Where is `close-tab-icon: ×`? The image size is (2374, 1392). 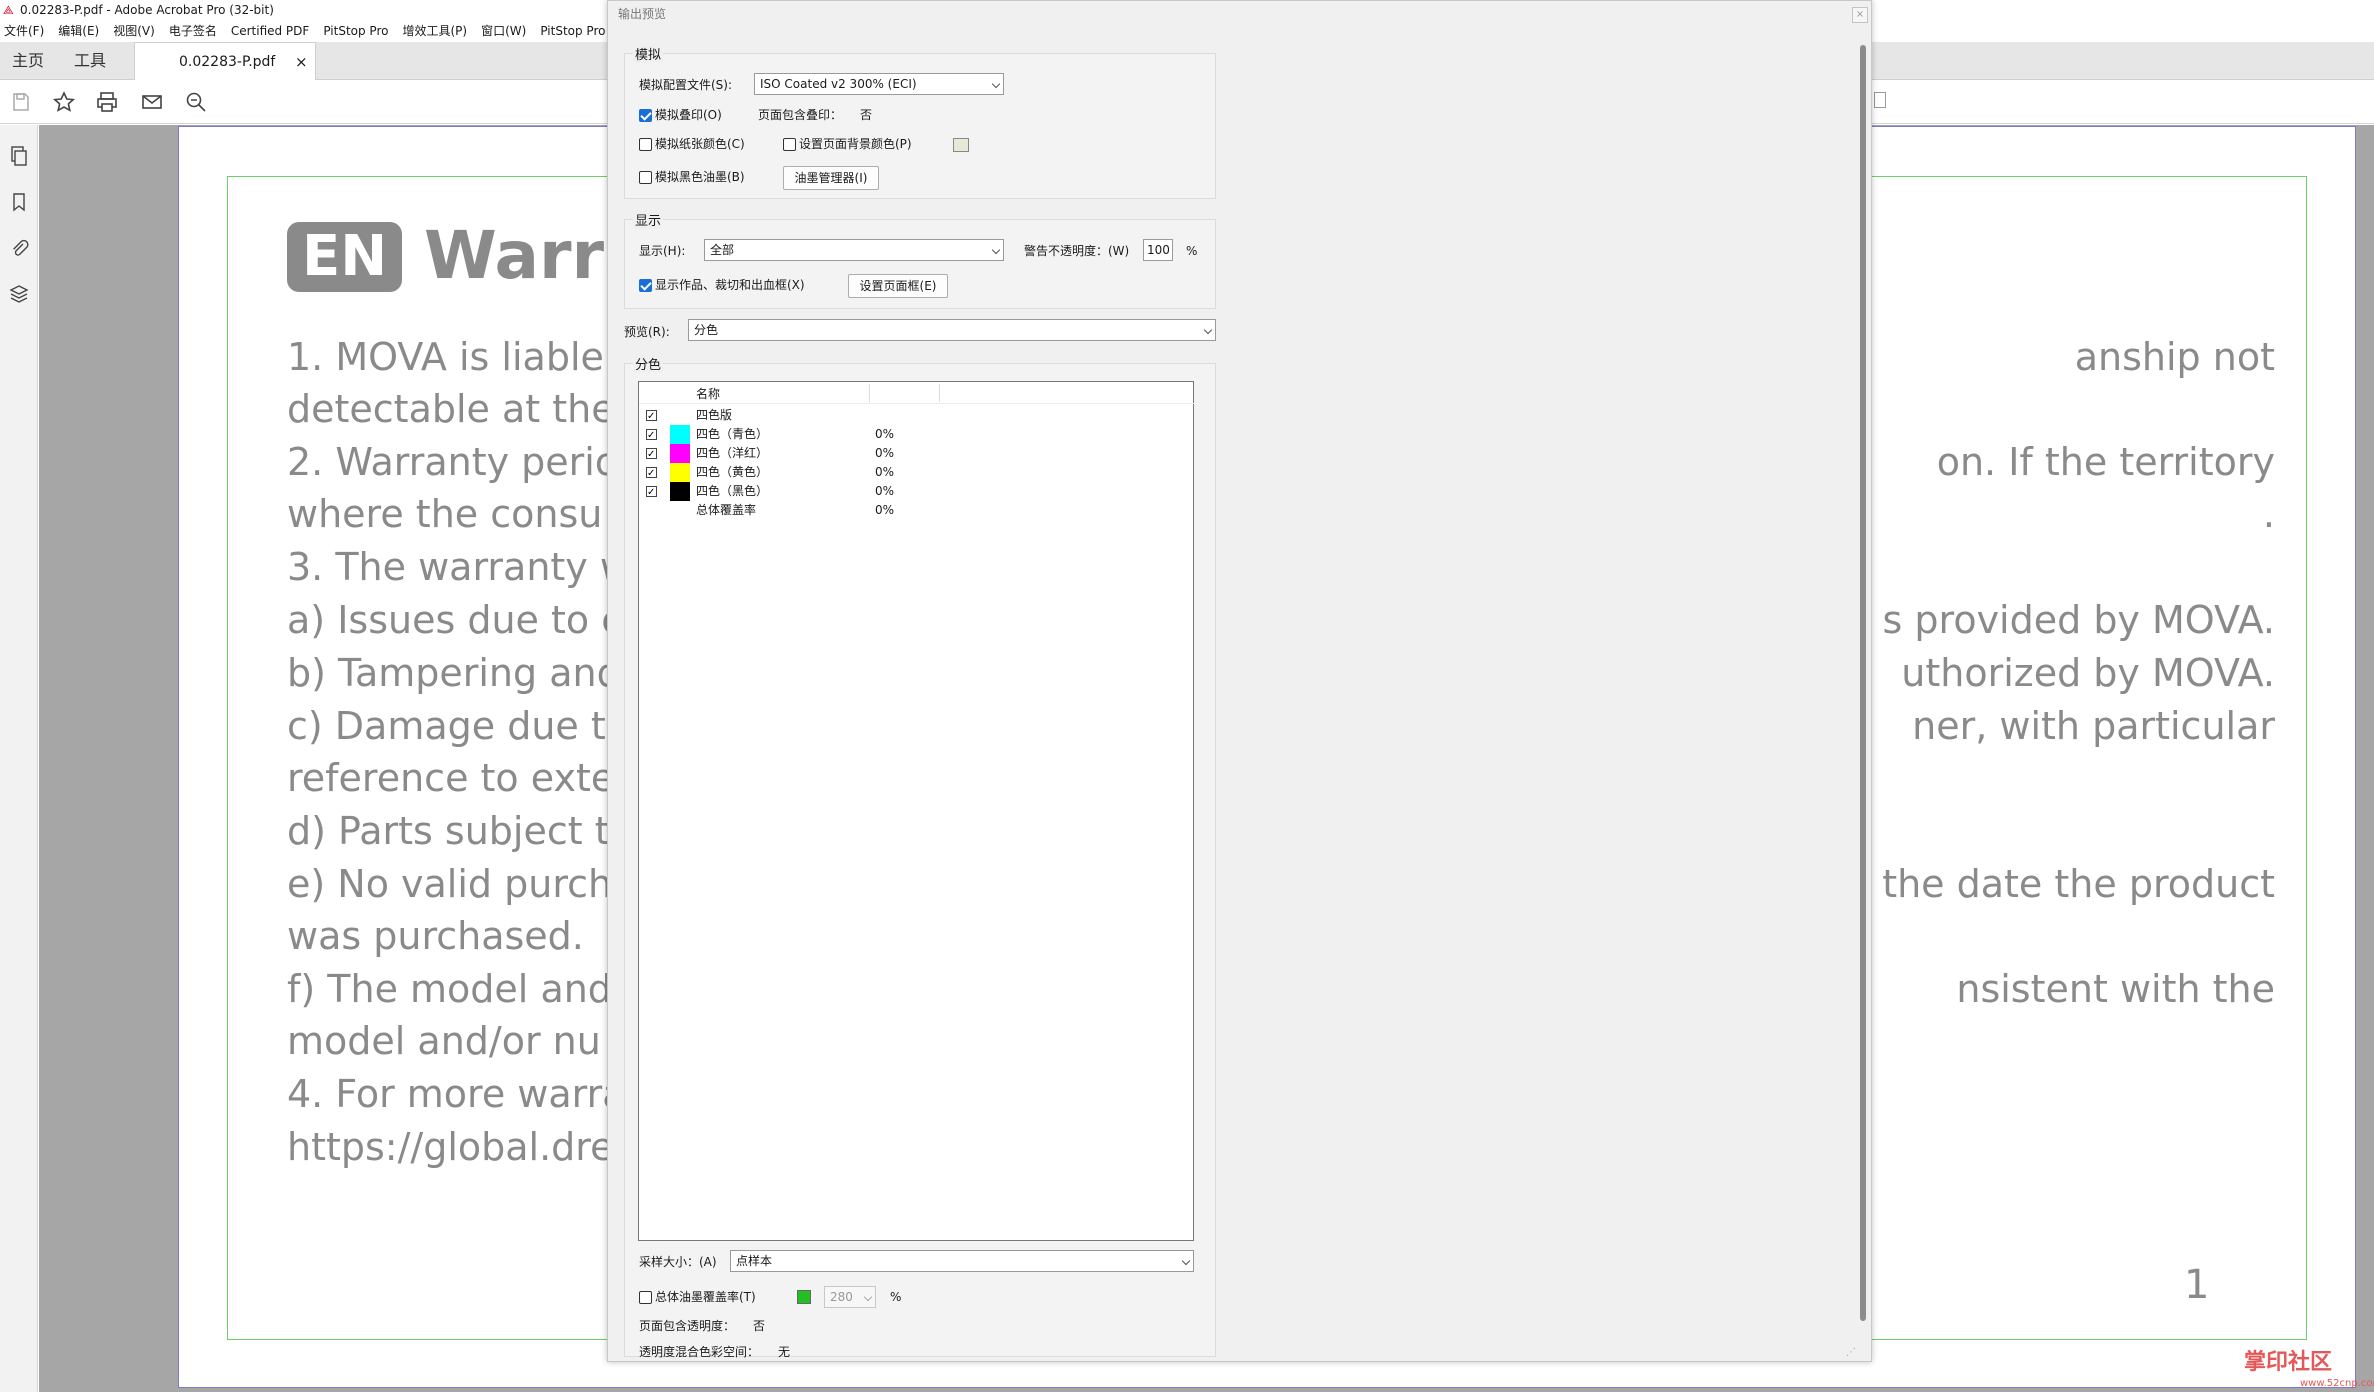
close-tab-icon: × is located at coordinates (301, 62).